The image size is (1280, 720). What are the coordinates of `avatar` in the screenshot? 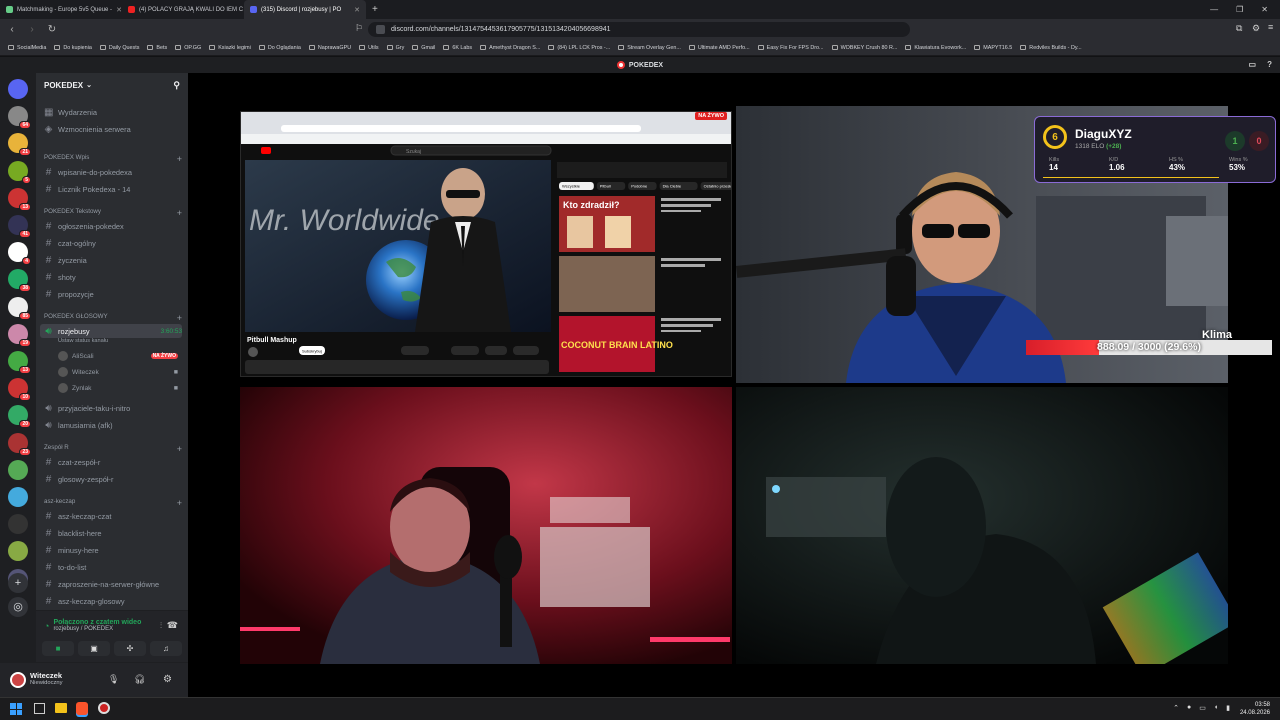 It's located at (18, 680).